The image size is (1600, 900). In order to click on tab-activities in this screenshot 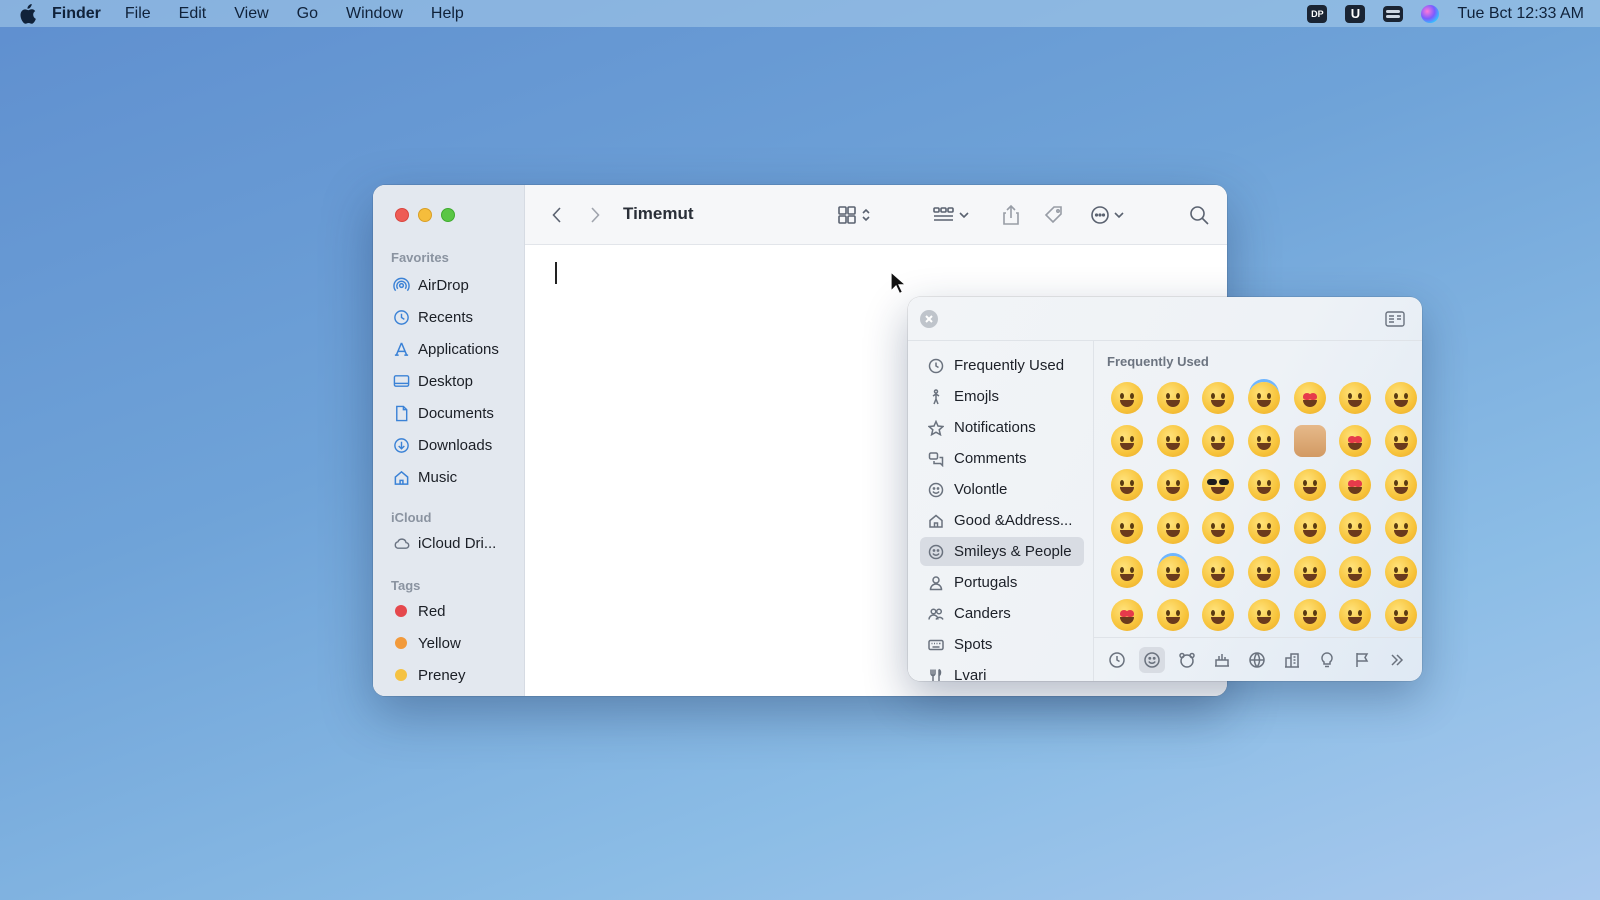, I will do `click(1257, 660)`.